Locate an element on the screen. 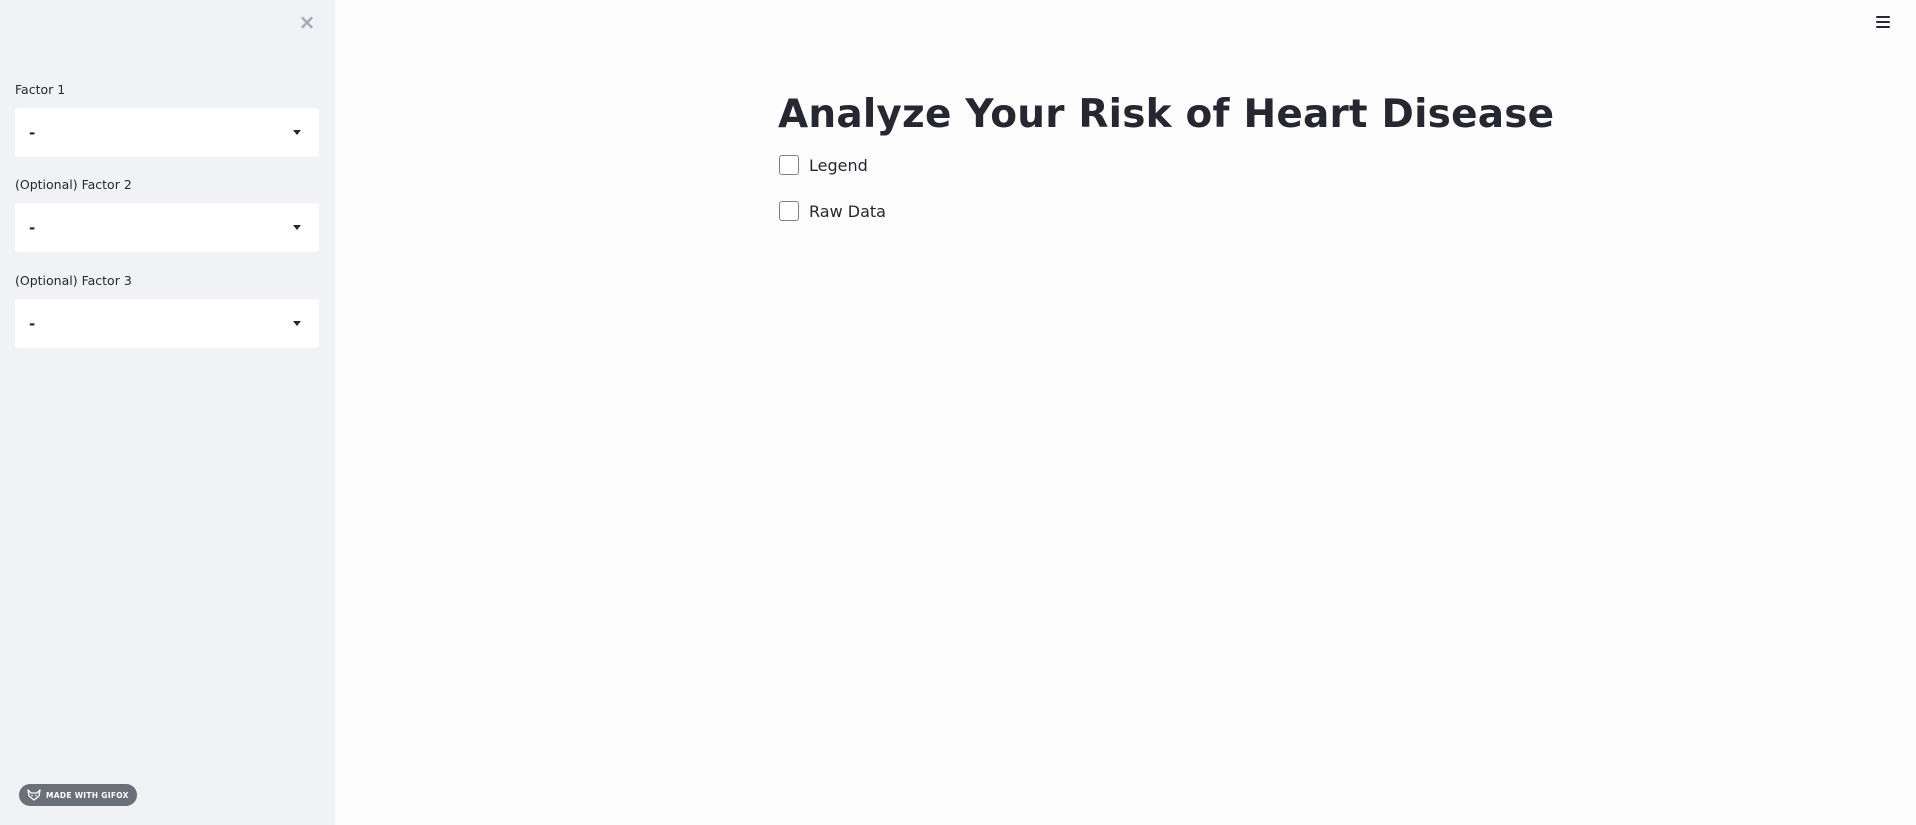 This screenshot has width=1916, height=825. page-title: Analyze Your Risk of Heart Disease is located at coordinates (1166, 114).